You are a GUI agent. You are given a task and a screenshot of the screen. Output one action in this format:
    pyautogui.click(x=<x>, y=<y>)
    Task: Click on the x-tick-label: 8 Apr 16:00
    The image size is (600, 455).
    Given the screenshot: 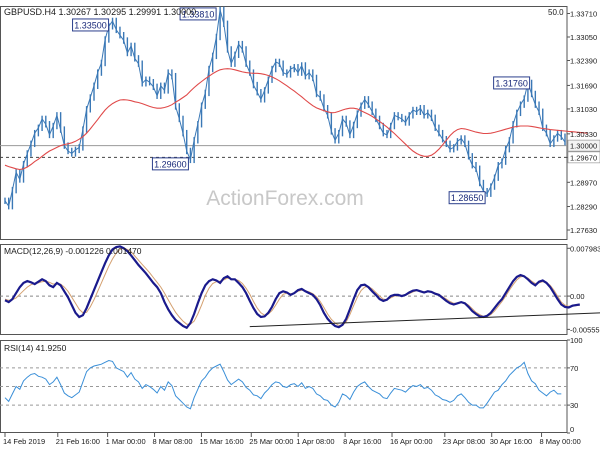 What is the action you would take?
    pyautogui.click(x=362, y=441)
    